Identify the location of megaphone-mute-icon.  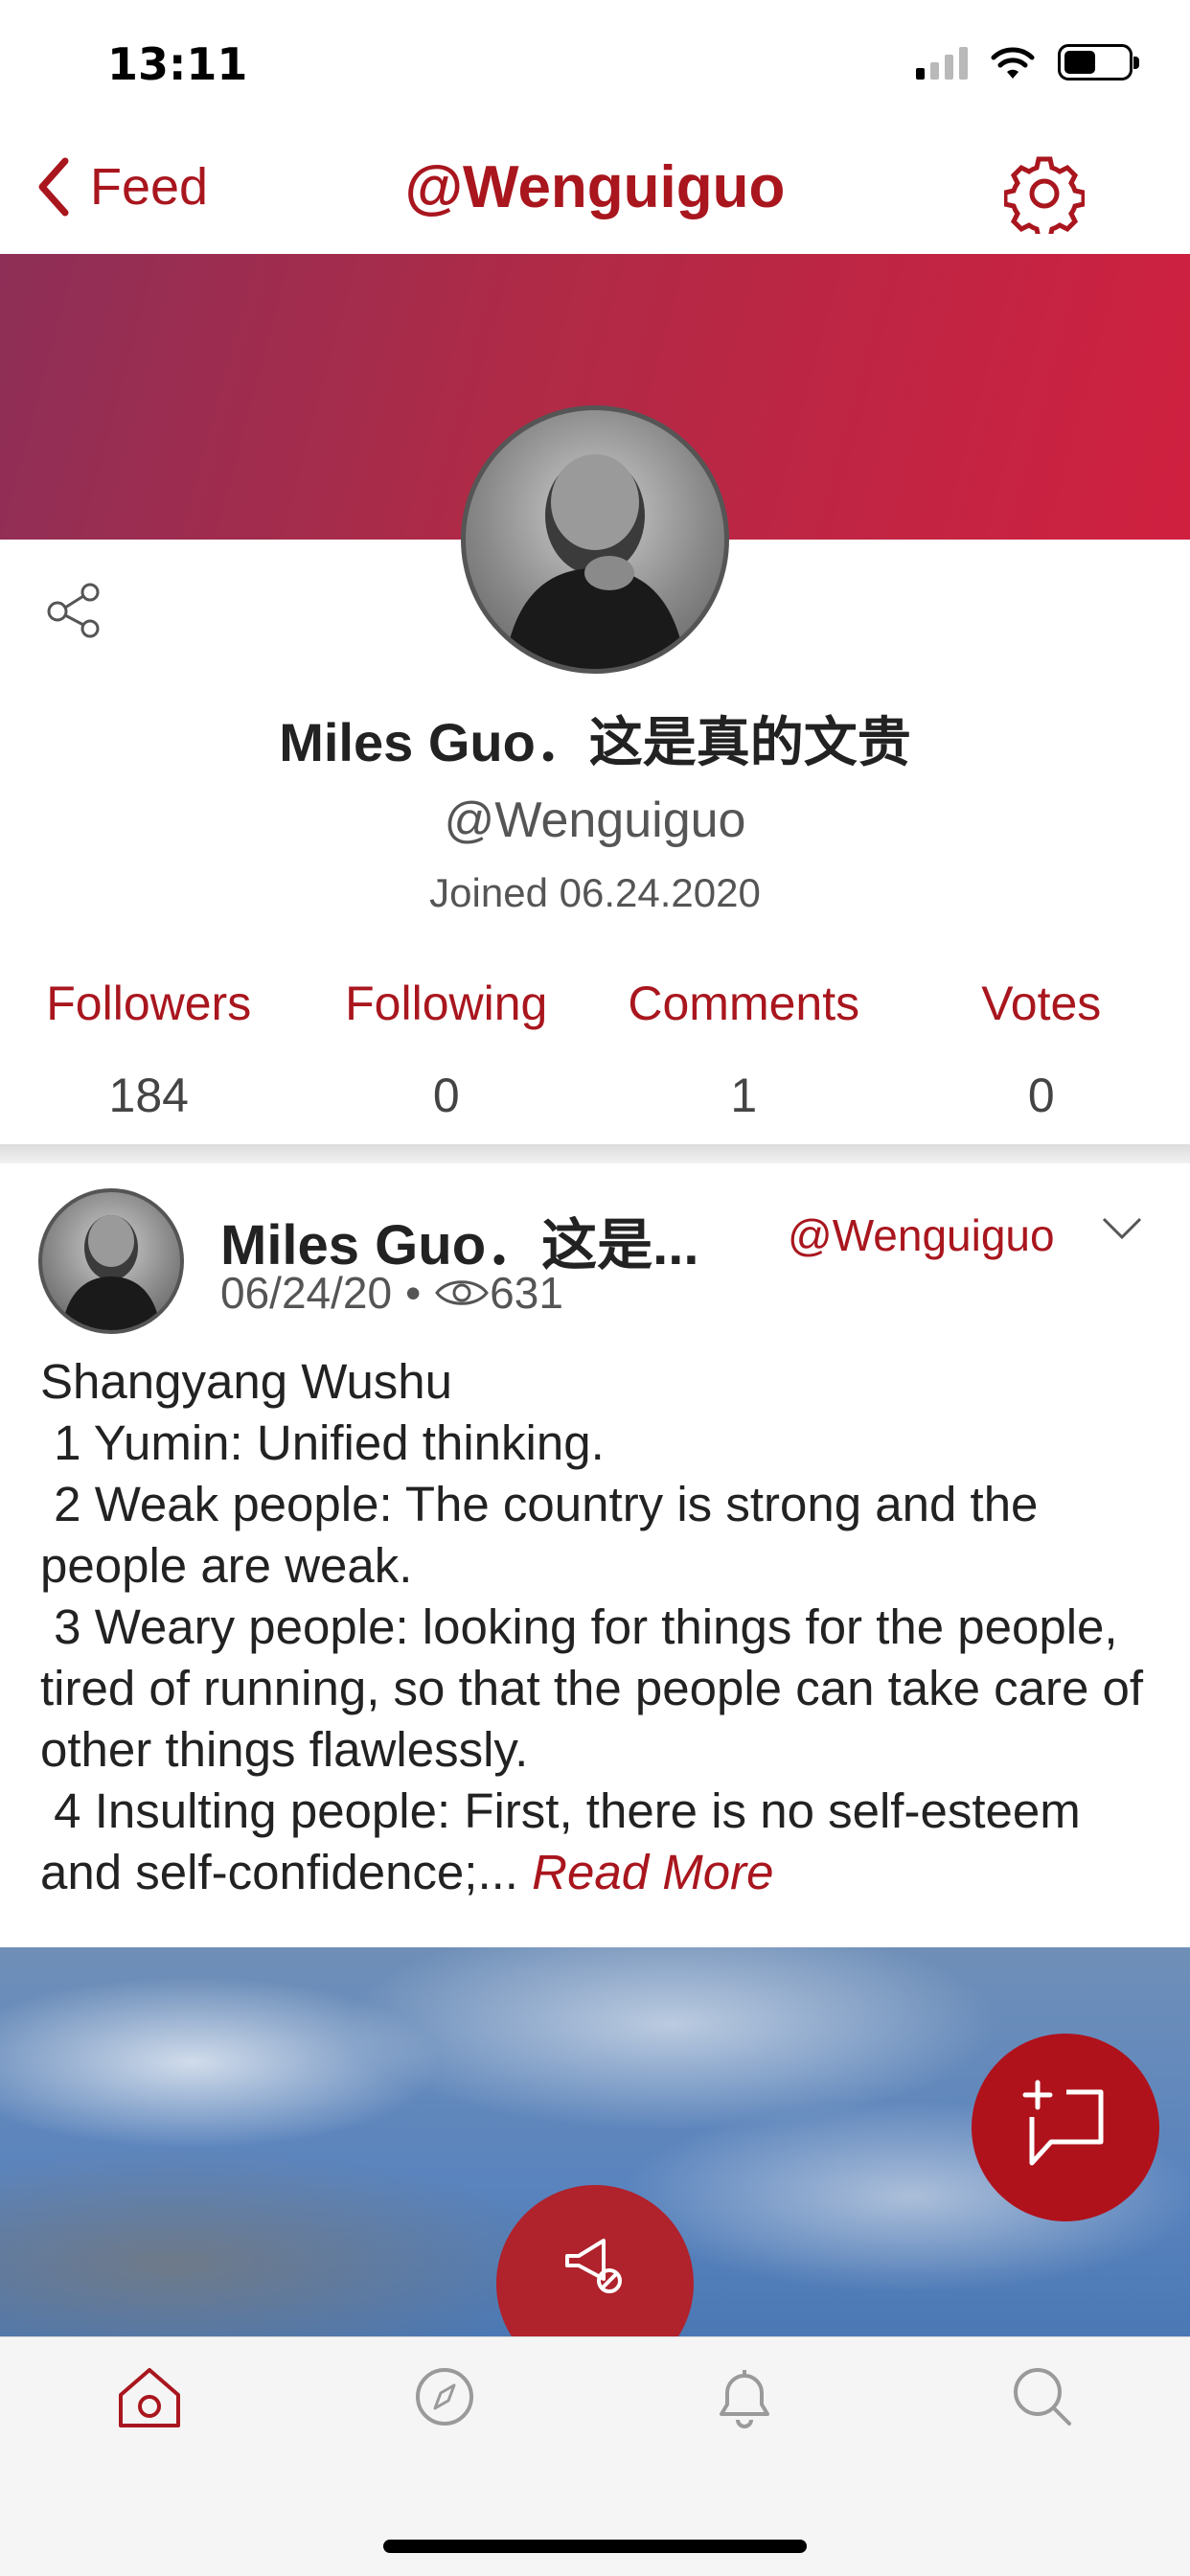
(593, 2266).